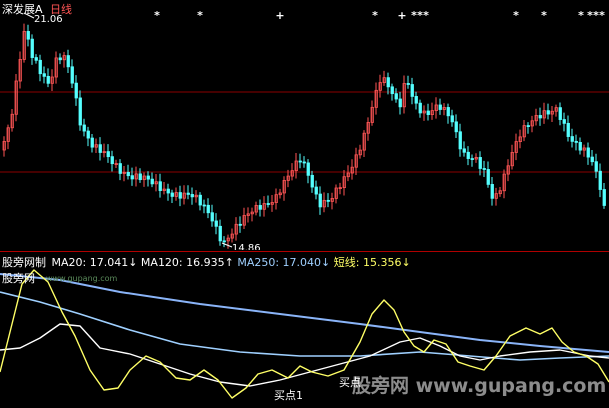 The width and height of the screenshot is (609, 408). What do you see at coordinates (22, 9) in the screenshot?
I see `stock-name: 深发展A` at bounding box center [22, 9].